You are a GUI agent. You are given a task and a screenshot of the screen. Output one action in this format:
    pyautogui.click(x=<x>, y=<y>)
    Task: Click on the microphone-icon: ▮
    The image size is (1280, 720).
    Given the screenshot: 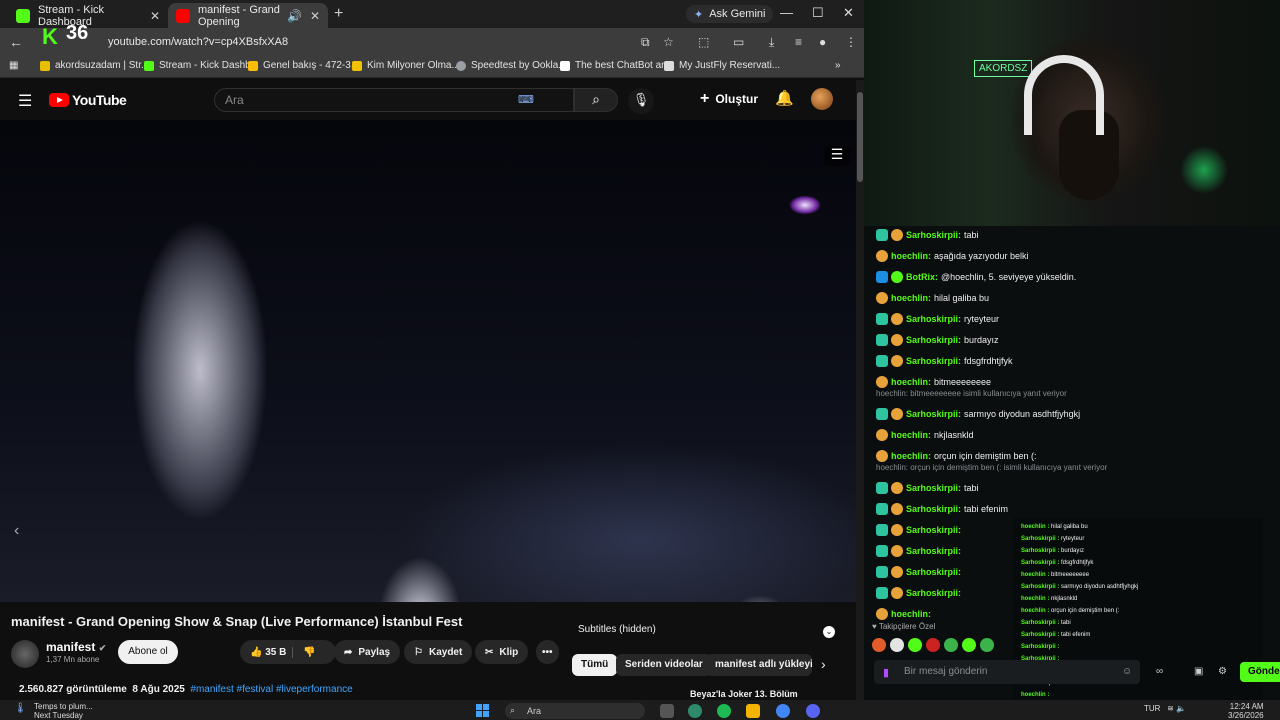 What is the action you would take?
    pyautogui.click(x=886, y=672)
    